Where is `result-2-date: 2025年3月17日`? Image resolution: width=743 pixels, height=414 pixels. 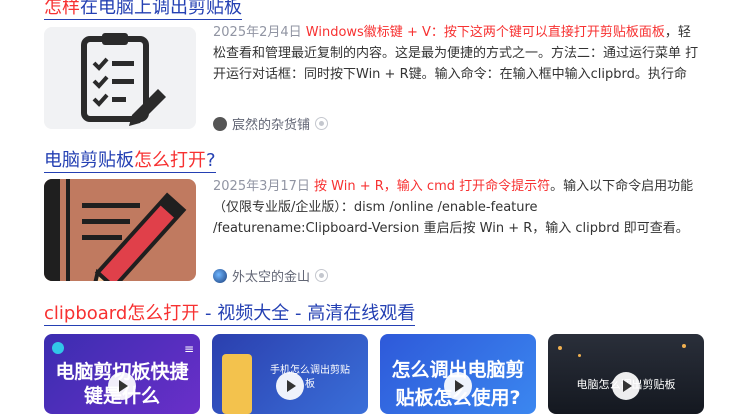 result-2-date: 2025年3月17日 is located at coordinates (261, 186).